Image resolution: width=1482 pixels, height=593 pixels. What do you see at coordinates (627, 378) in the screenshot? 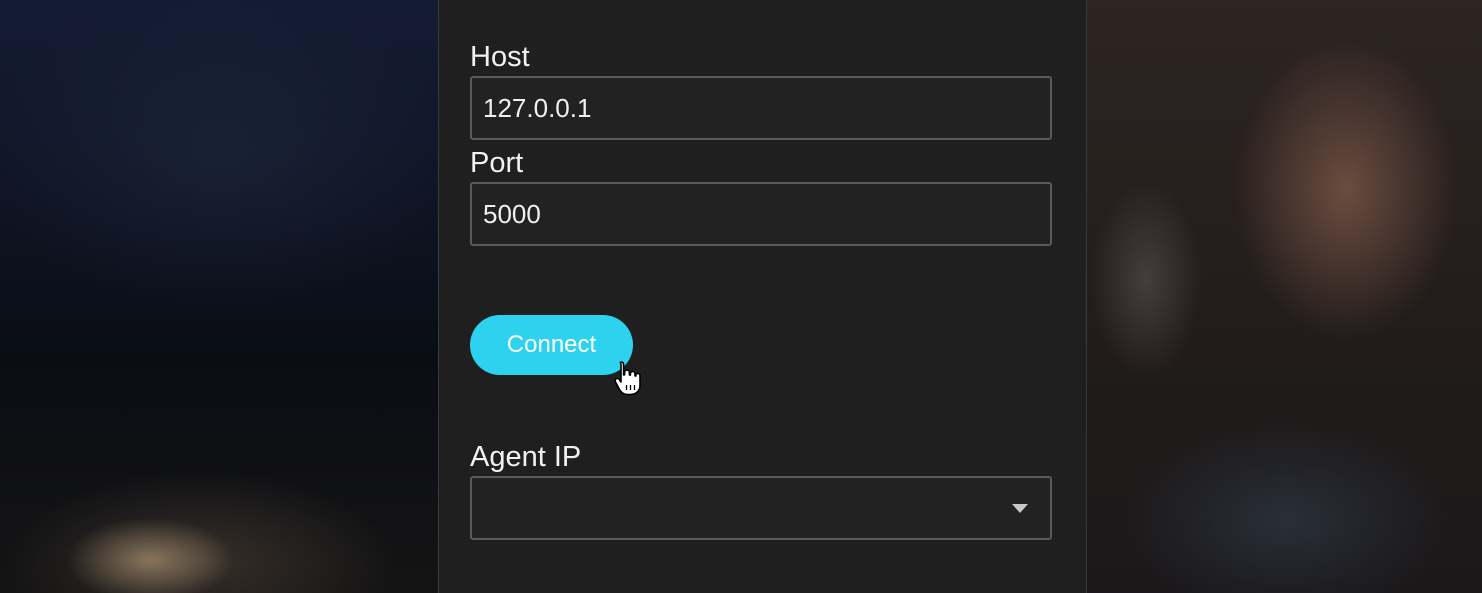
I see `hand-pointer-icon` at bounding box center [627, 378].